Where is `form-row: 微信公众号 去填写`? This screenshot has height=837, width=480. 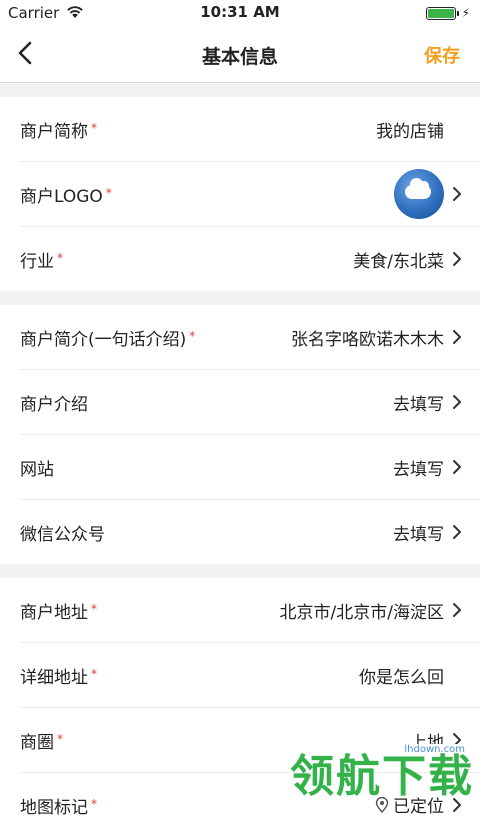 form-row: 微信公众号 去填写 is located at coordinates (250, 532).